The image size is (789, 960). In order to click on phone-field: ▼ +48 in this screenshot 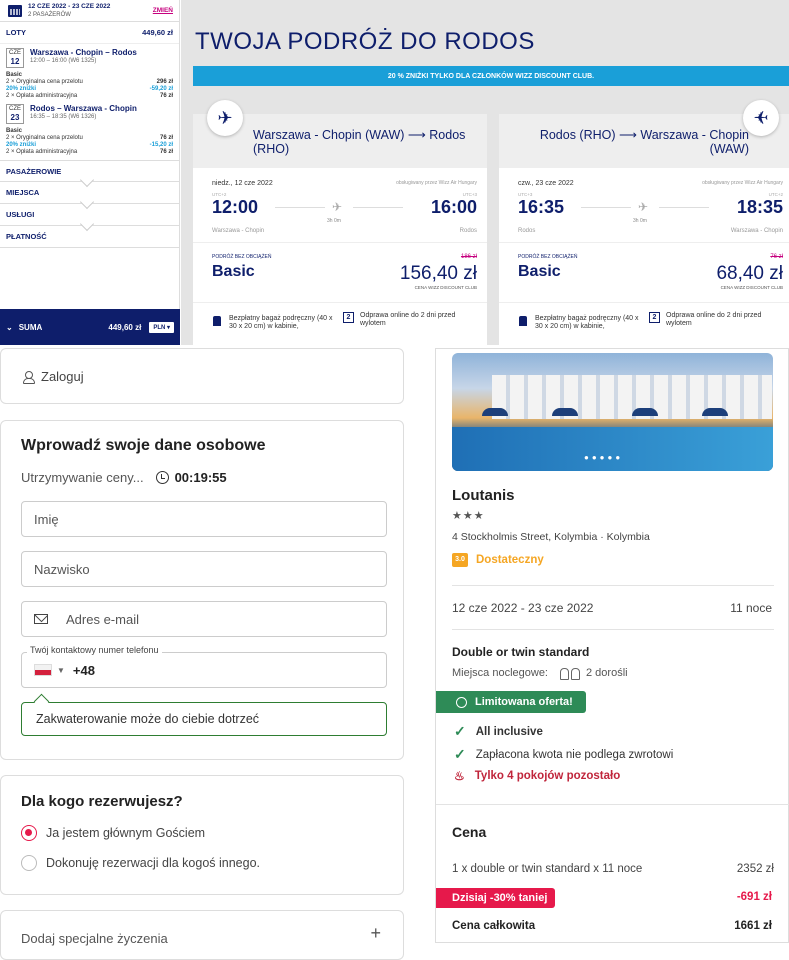, I will do `click(204, 670)`.